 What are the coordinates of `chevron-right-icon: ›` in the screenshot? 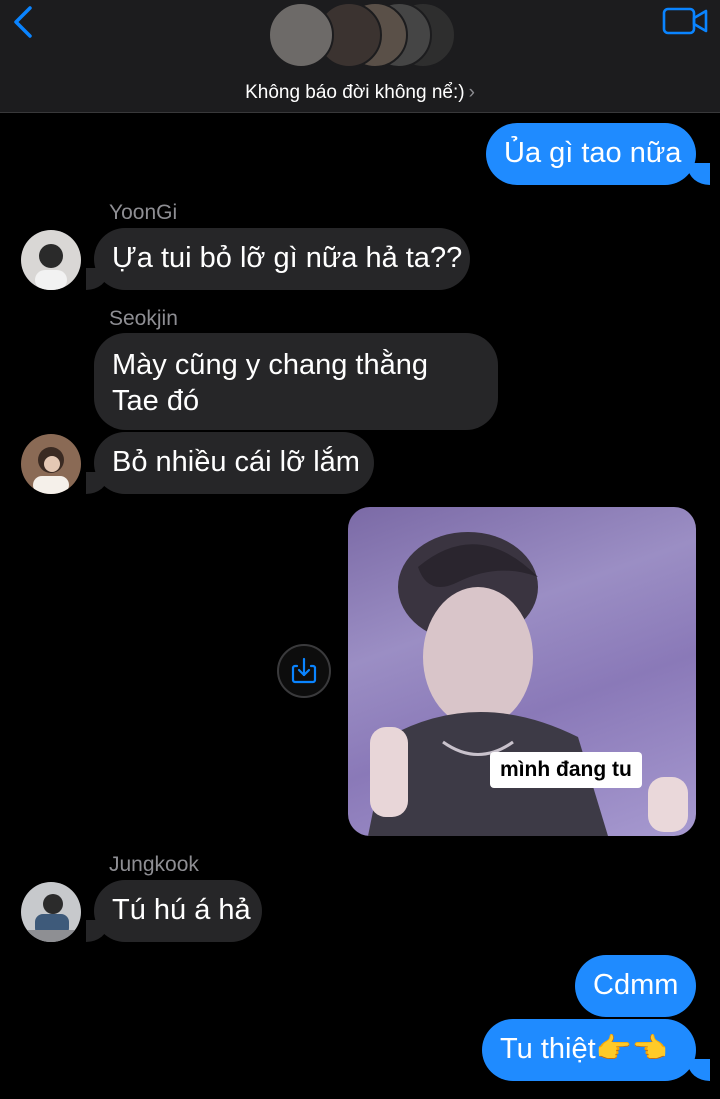 It's located at (471, 92).